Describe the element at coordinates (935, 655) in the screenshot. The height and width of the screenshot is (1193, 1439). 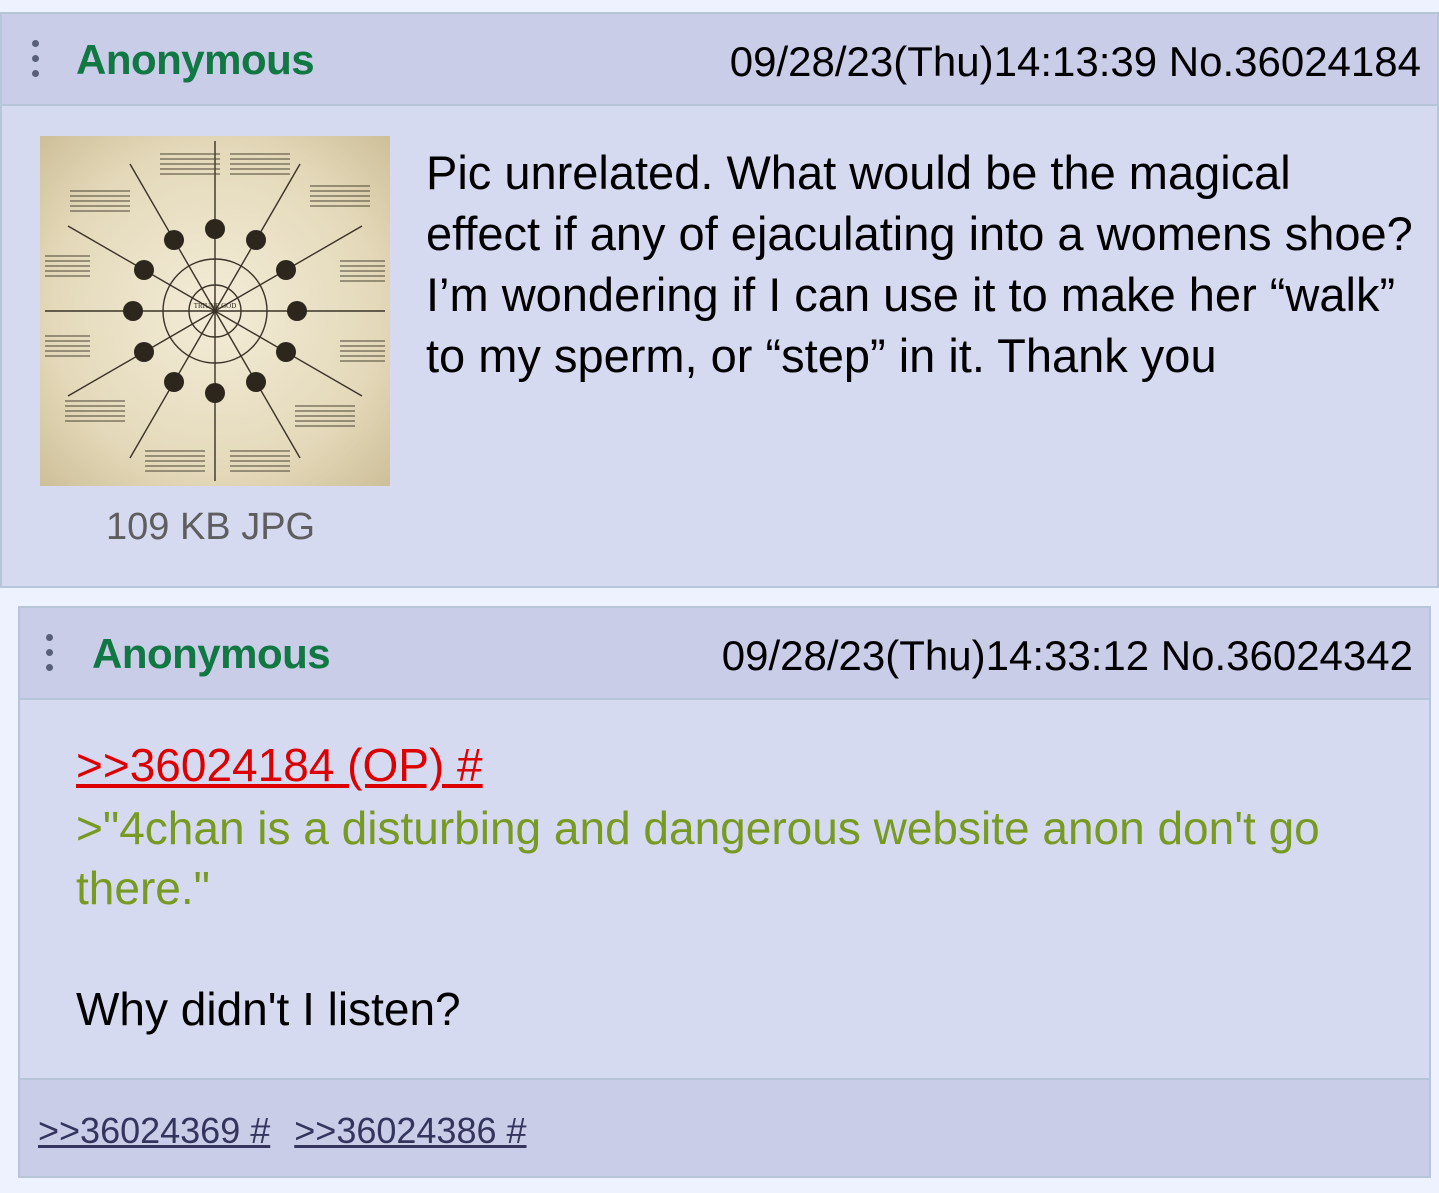
I see `post-datetime: 09/28/23(Thu)14:33:12` at that location.